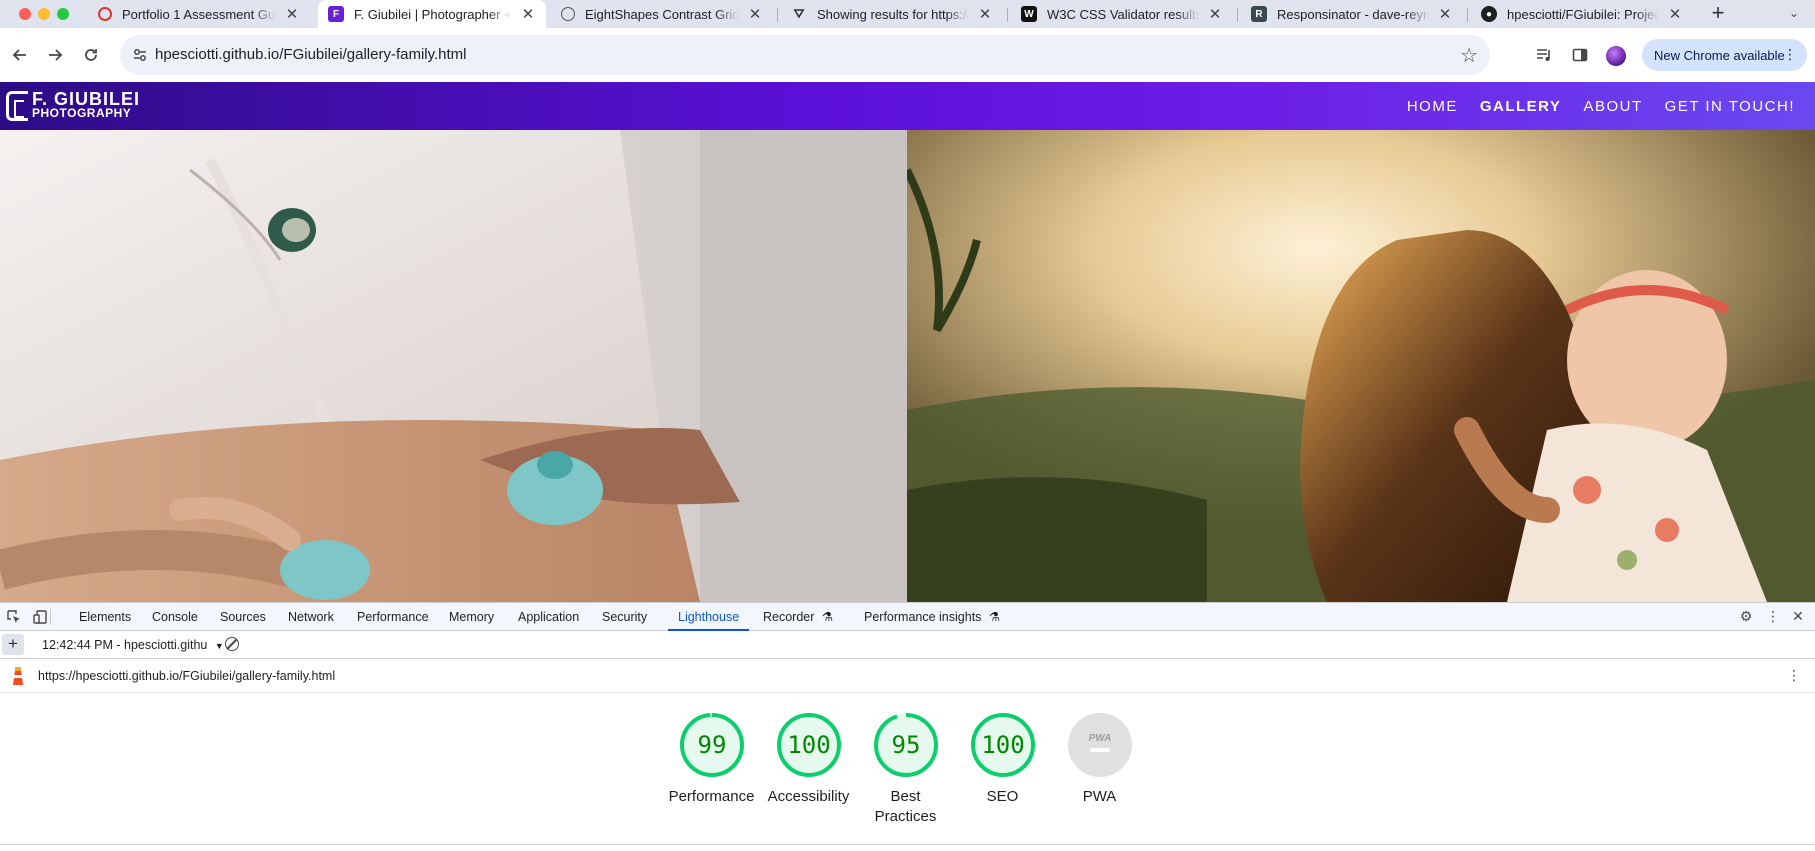 The height and width of the screenshot is (851, 1815). What do you see at coordinates (105, 617) in the screenshot?
I see `devtools-tab-elements: Elements` at bounding box center [105, 617].